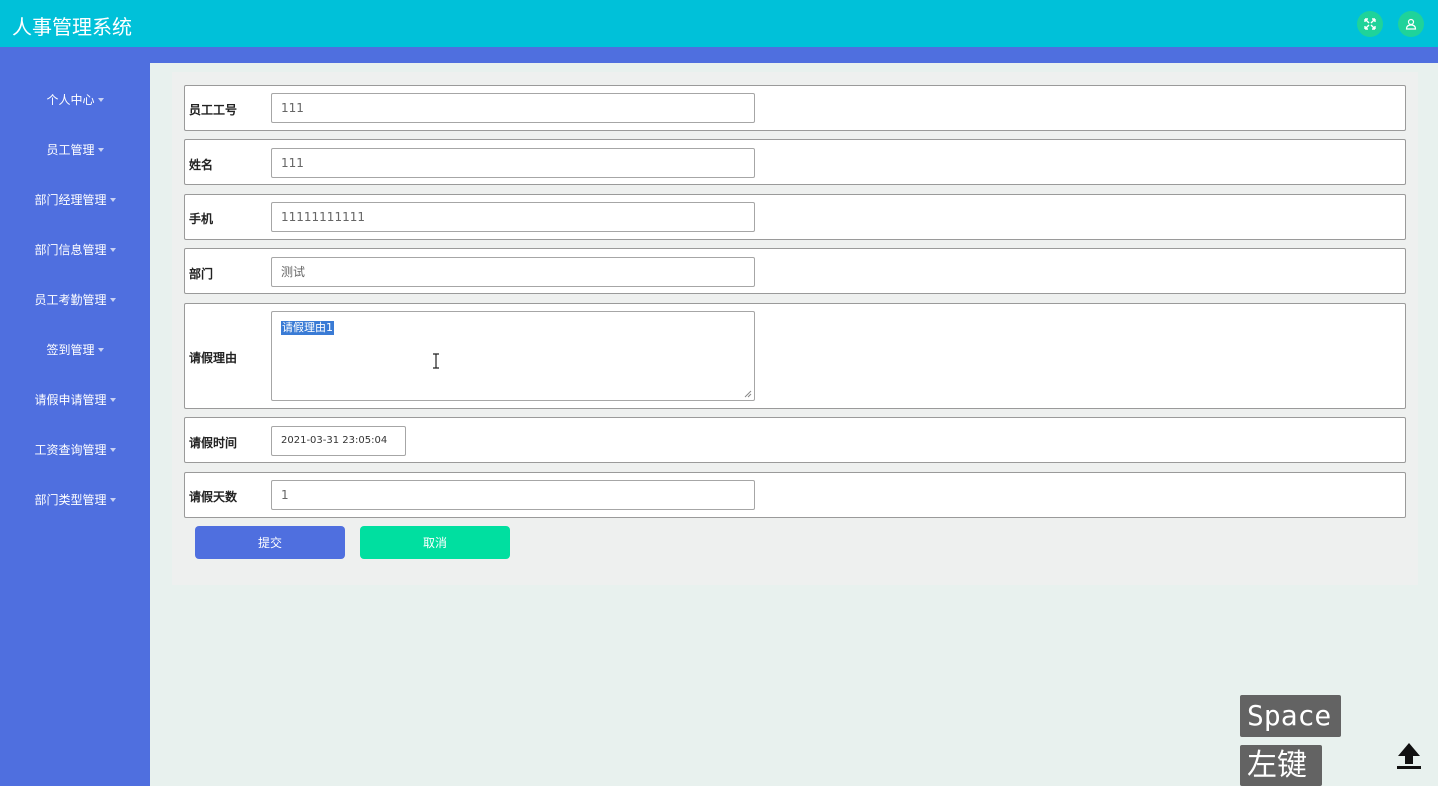  What do you see at coordinates (1281, 765) in the screenshot?
I see `left-click-overlay: 左键` at bounding box center [1281, 765].